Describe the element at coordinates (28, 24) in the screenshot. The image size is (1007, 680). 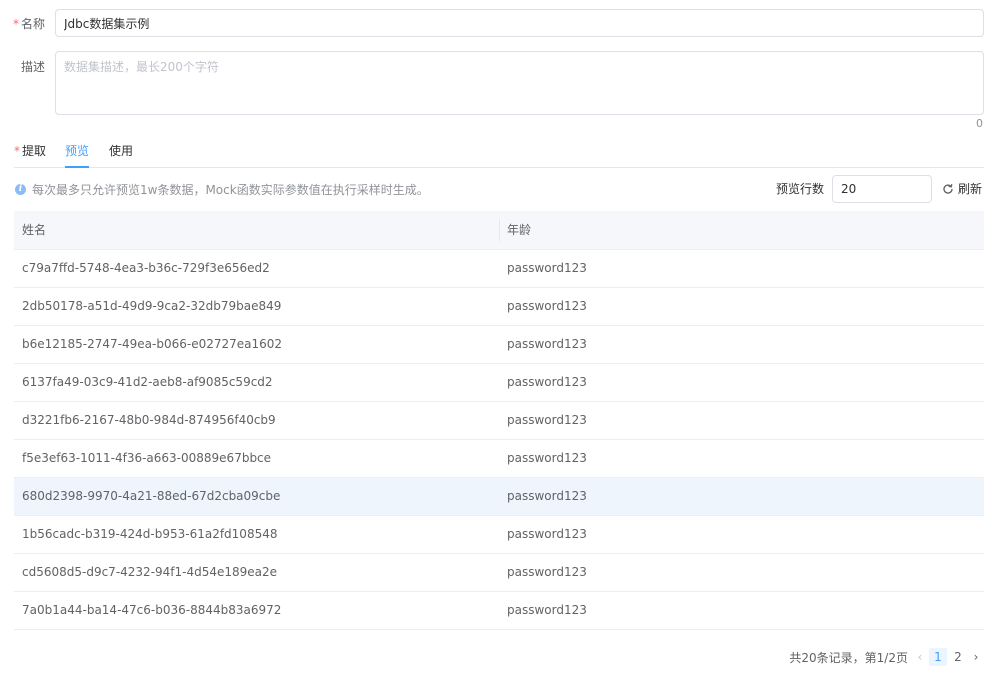
I see `name-label: * 名称` at that location.